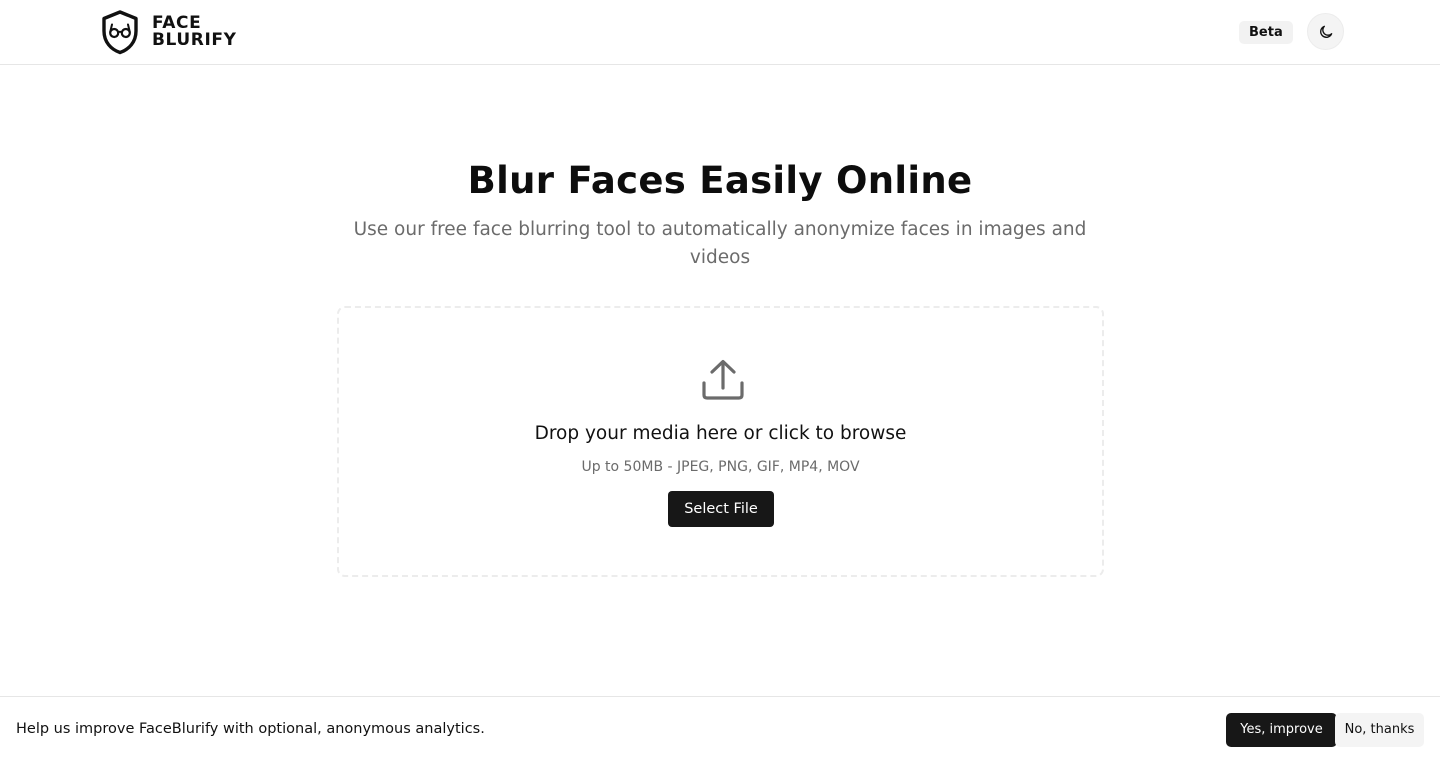 The height and width of the screenshot is (761, 1440). I want to click on theme-toggle-button, so click(1325, 31).